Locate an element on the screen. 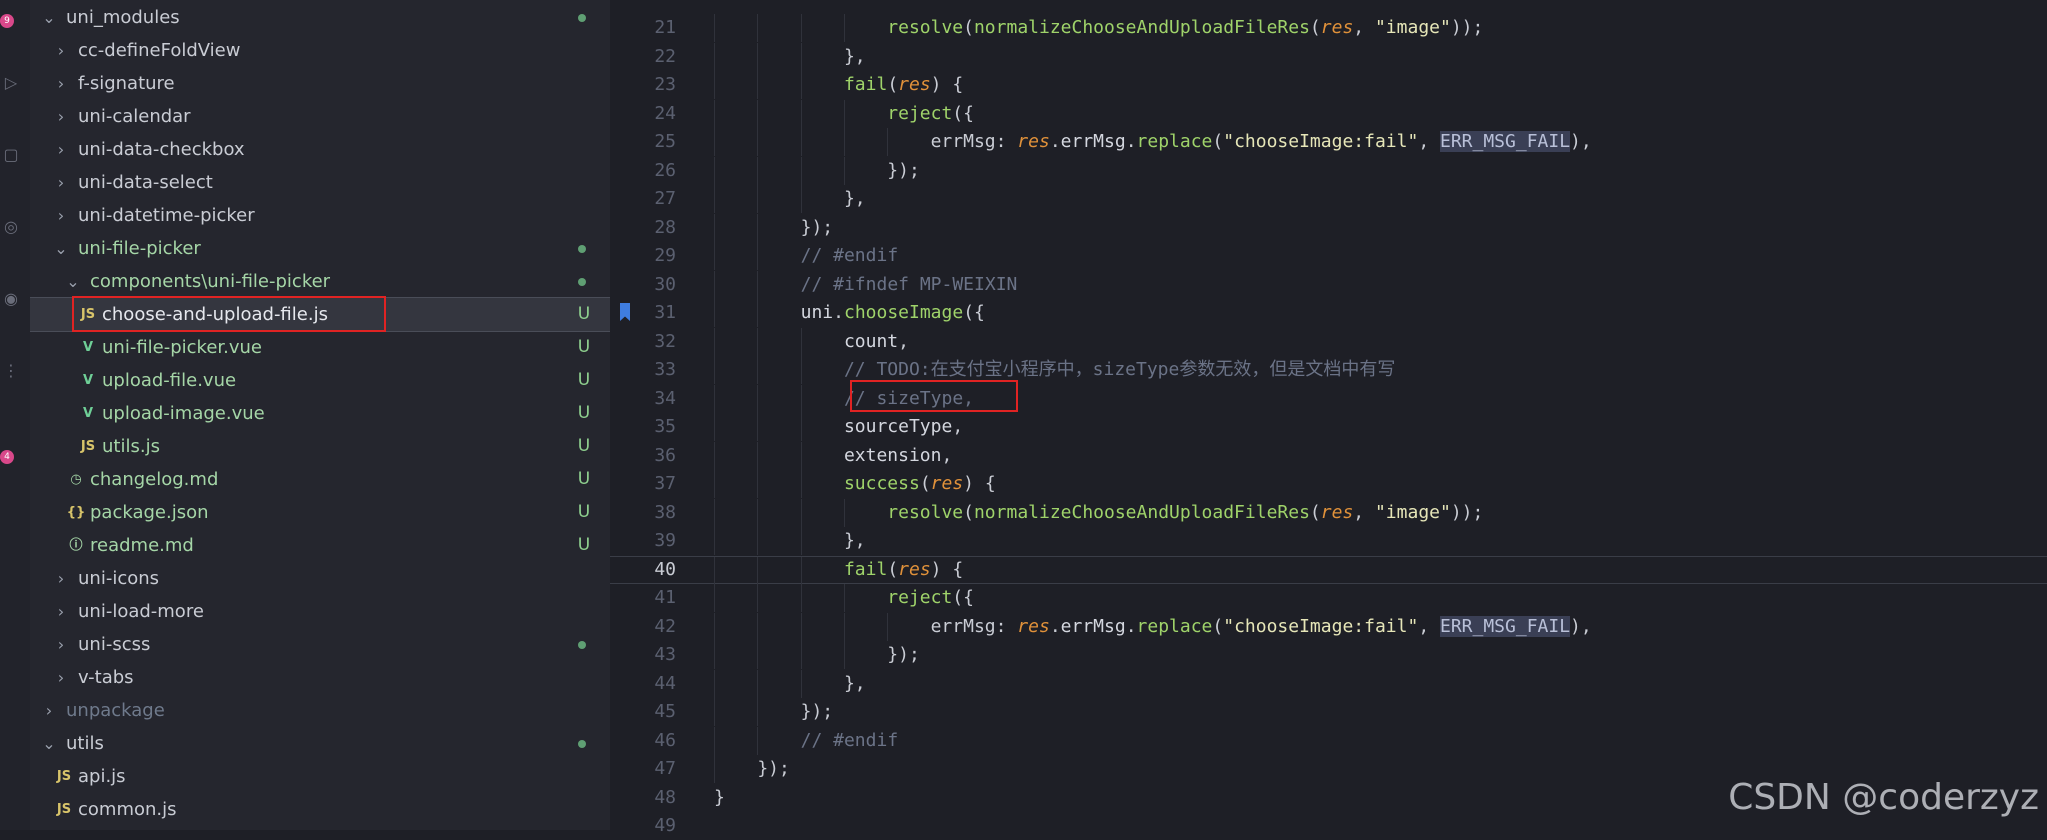 Image resolution: width=2047 pixels, height=840 pixels. code-line: 29 // #endif is located at coordinates (1328, 256).